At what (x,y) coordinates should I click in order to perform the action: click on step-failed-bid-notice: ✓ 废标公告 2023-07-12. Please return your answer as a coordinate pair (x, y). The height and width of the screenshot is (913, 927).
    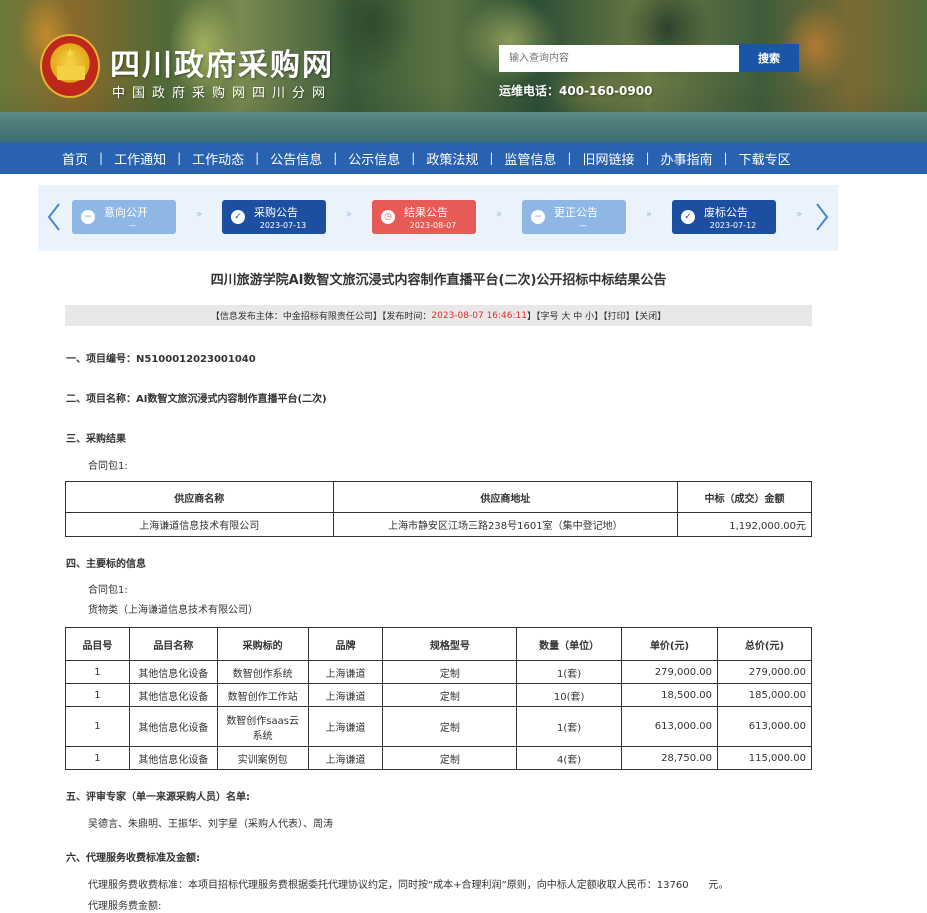
    Looking at the image, I should click on (724, 217).